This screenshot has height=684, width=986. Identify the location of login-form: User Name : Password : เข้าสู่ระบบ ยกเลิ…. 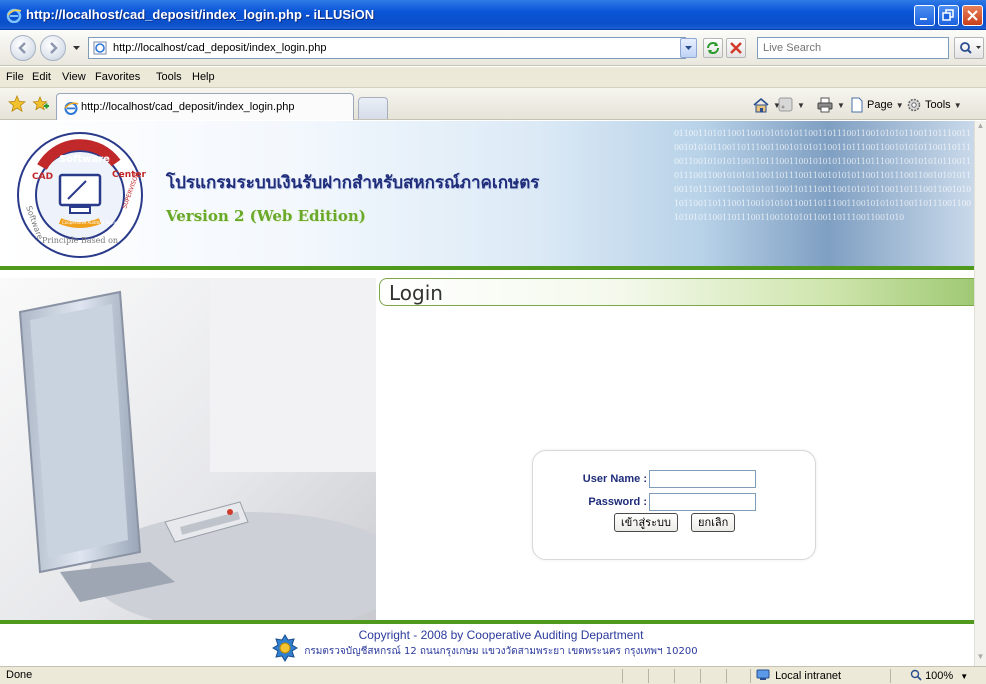
(674, 505).